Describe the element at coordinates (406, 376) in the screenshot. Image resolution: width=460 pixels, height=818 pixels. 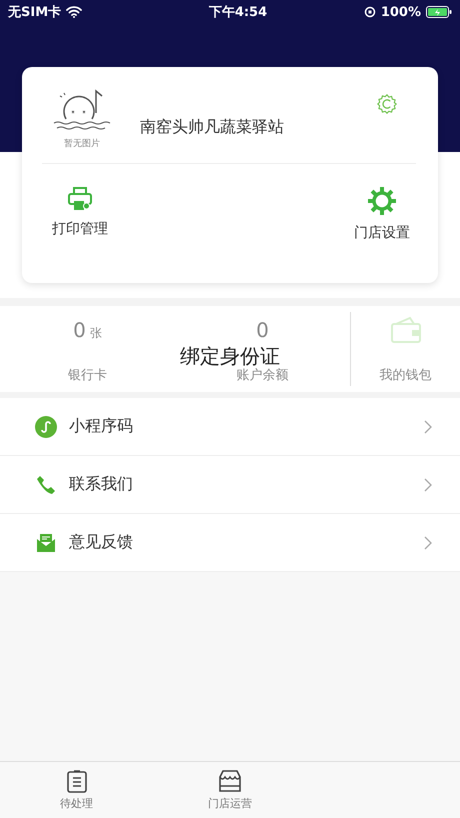
I see `wallet-label: 我的钱包` at that location.